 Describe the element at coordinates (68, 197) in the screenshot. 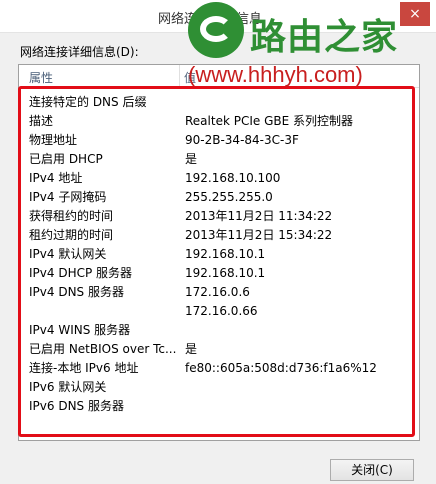

I see `property-cell: IPv4 子网掩码` at that location.